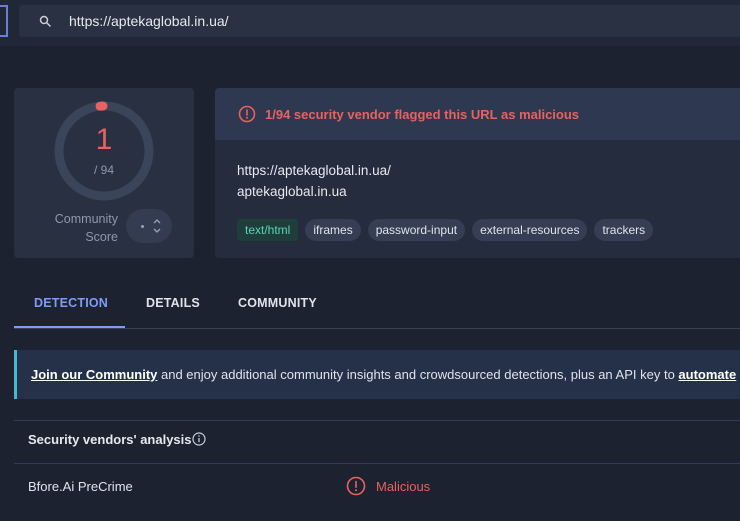 The width and height of the screenshot is (740, 521). Describe the element at coordinates (277, 303) in the screenshot. I see `tab-community: COMMUNITY` at that location.